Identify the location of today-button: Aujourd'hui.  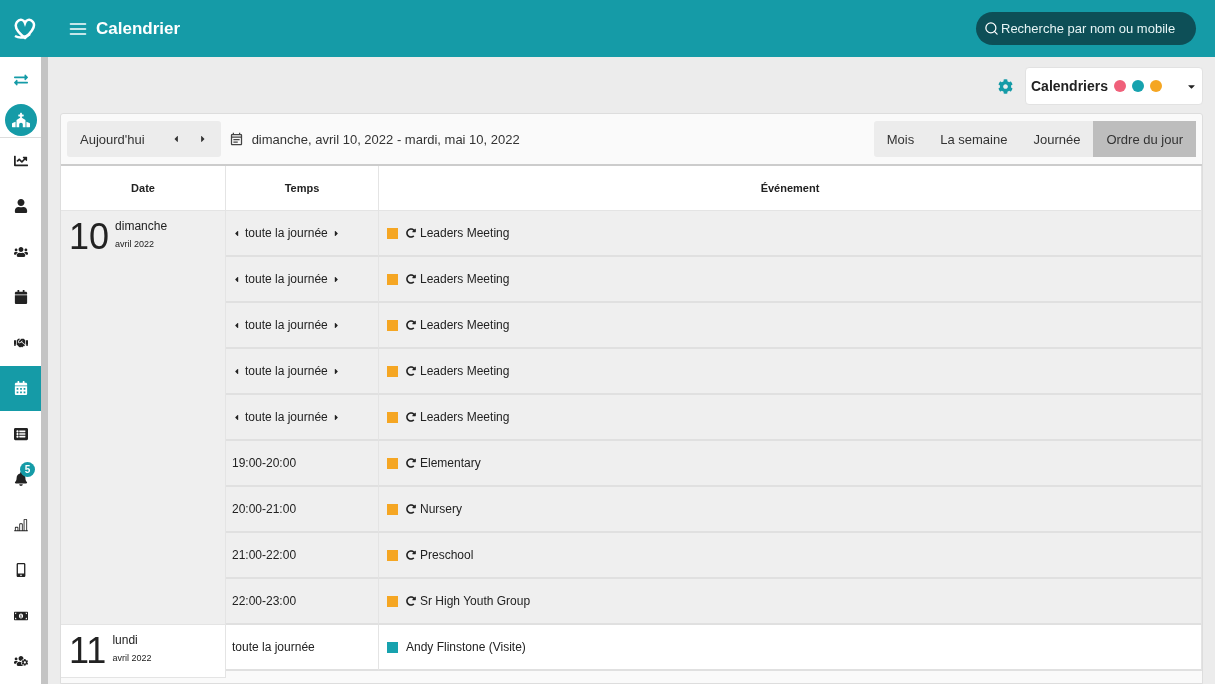
(112, 139).